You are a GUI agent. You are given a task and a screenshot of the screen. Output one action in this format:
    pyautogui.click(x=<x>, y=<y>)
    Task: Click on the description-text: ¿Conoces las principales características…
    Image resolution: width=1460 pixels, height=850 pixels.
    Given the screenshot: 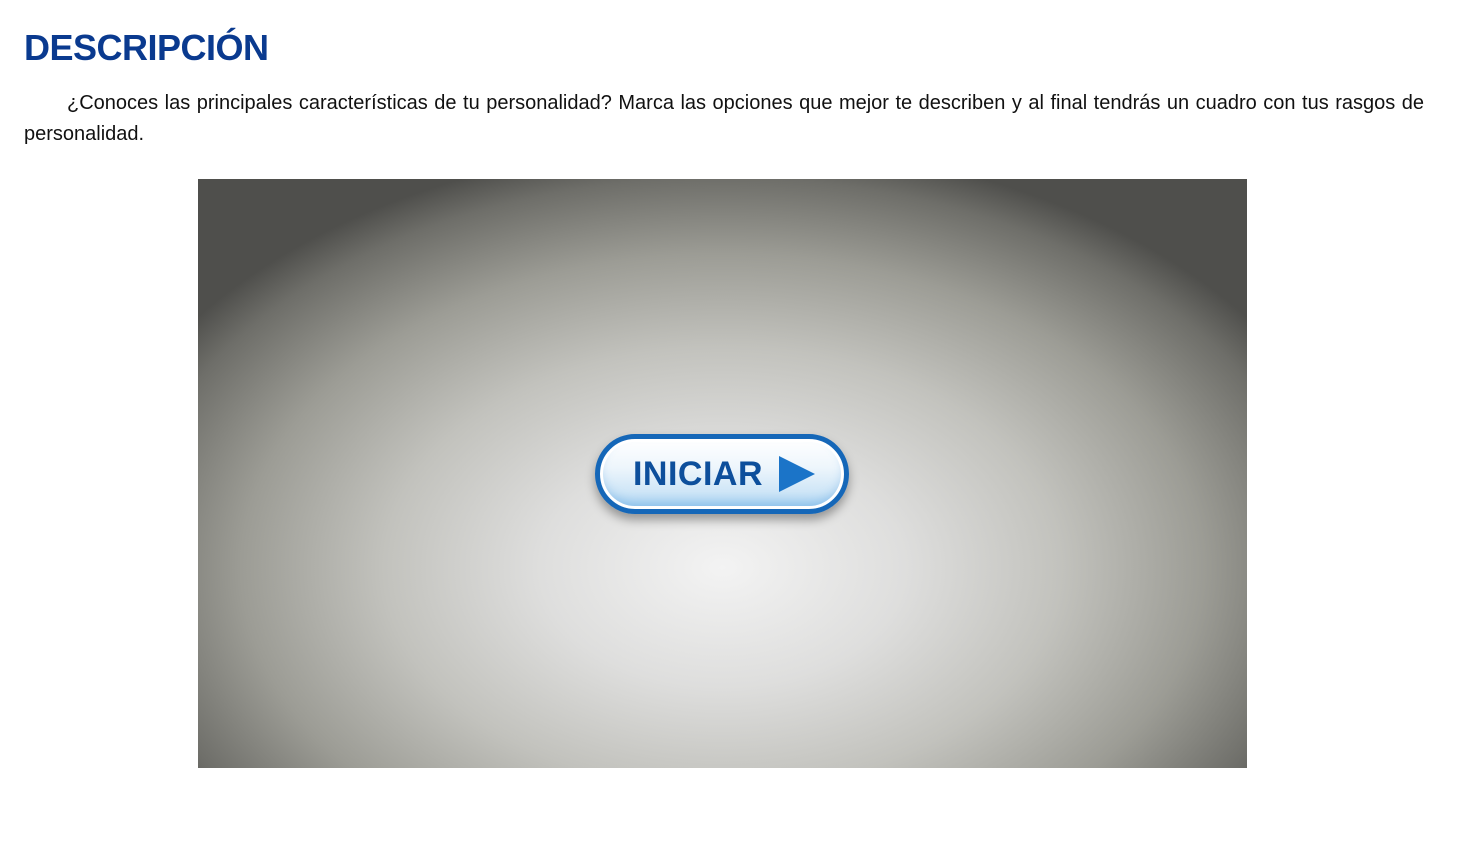 What is the action you would take?
    pyautogui.click(x=724, y=118)
    